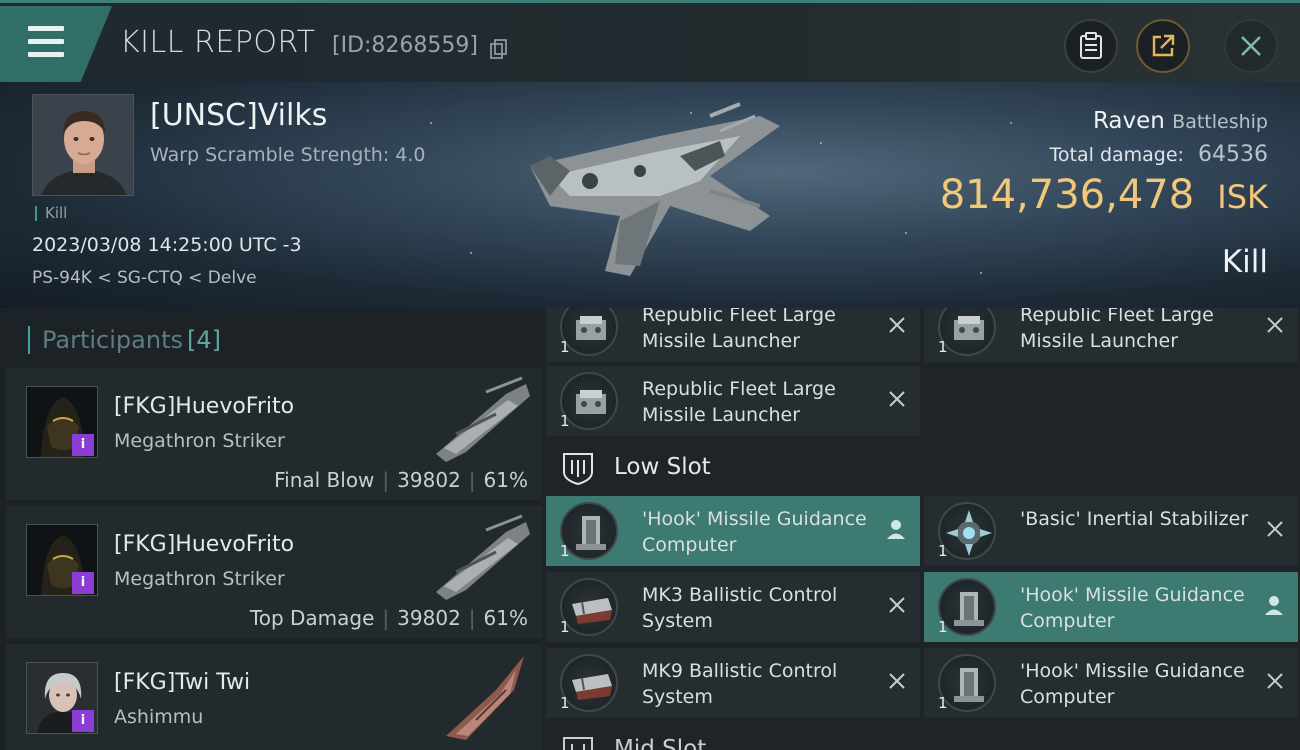  I want to click on victim-name: [UNSC]Vilks, so click(238, 115).